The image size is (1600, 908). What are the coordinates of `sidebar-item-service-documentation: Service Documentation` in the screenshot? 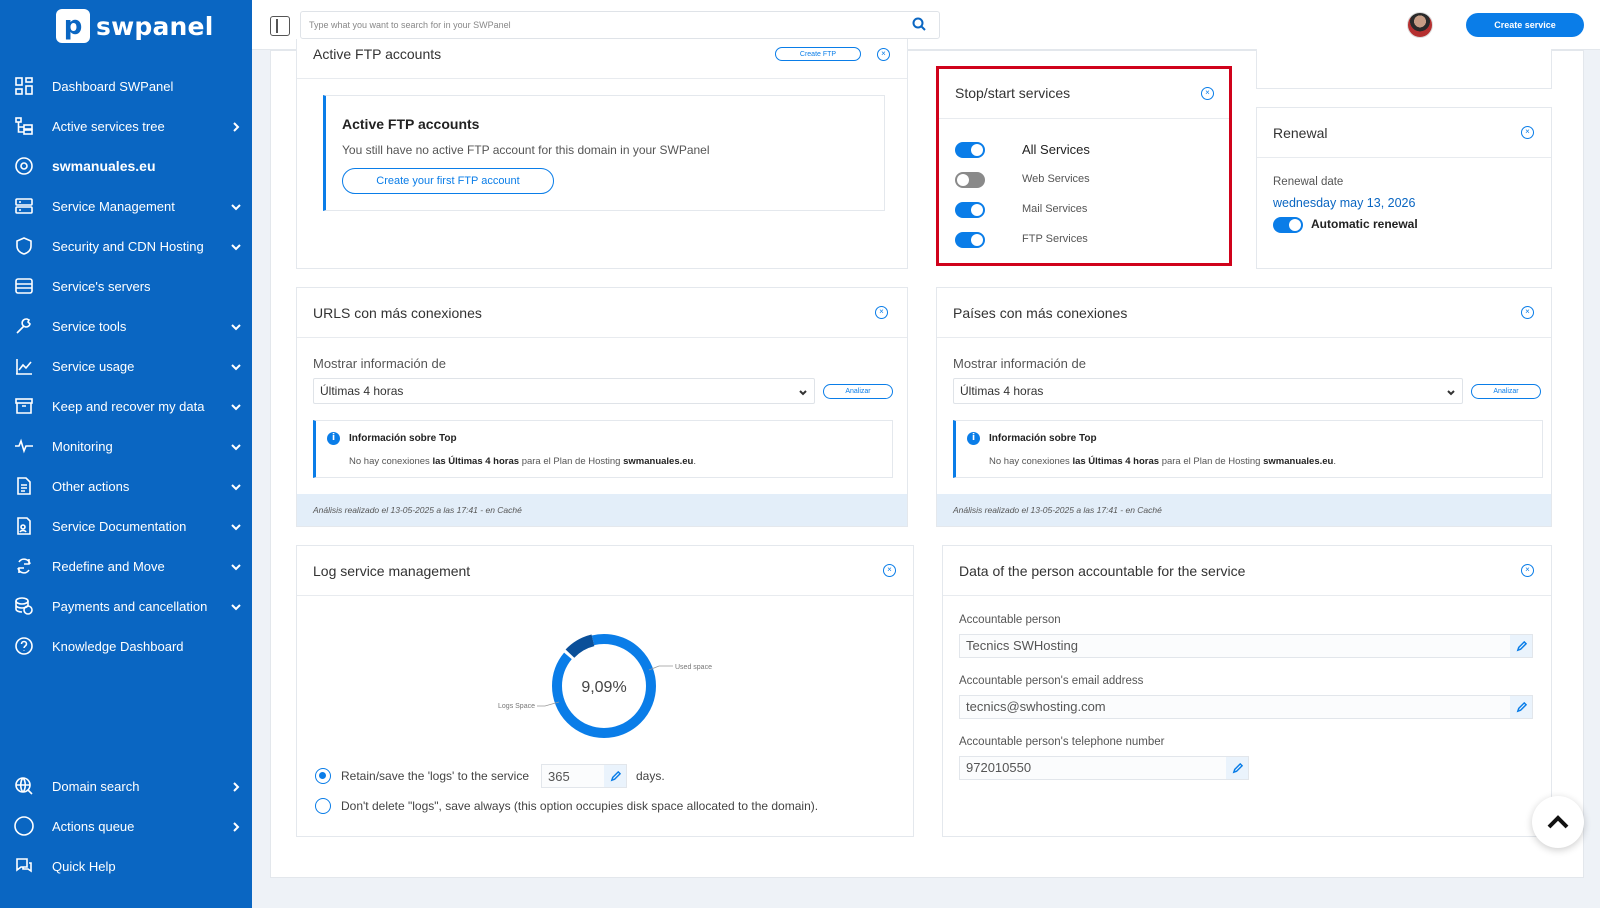 It's located at (126, 526).